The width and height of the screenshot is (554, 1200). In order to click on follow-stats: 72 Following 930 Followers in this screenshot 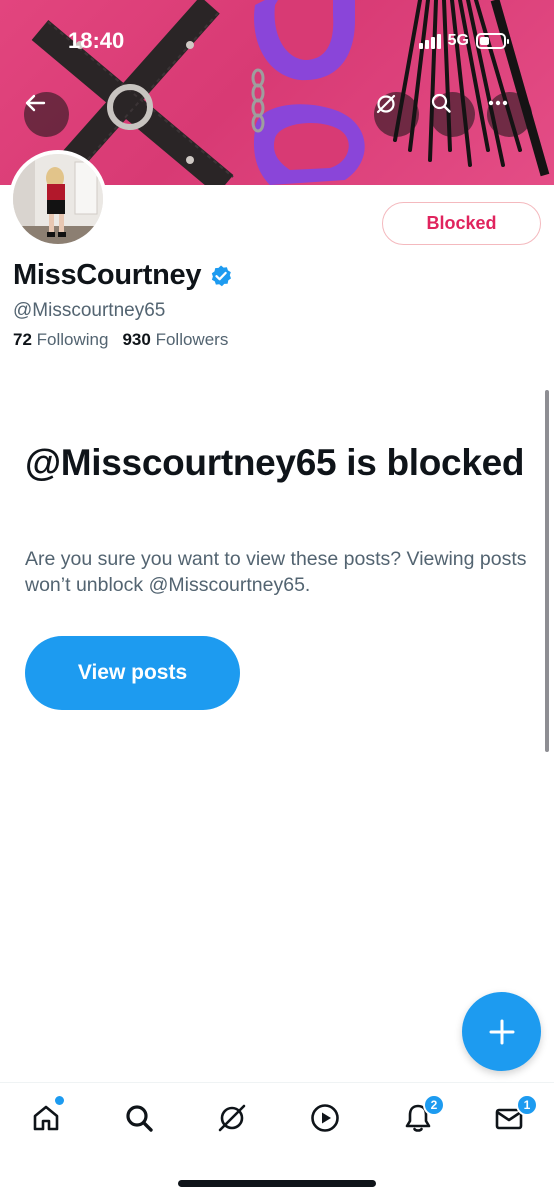, I will do `click(120, 340)`.